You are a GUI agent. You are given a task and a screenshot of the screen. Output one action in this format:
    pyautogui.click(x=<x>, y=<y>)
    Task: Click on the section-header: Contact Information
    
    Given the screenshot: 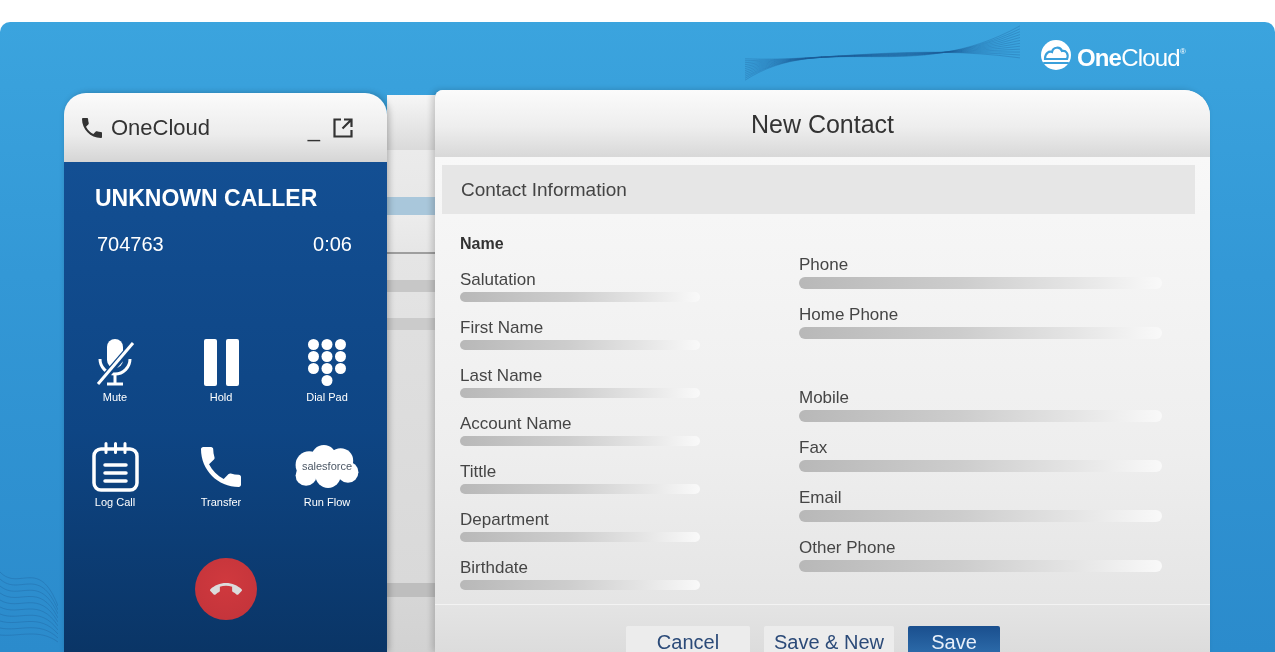 What is the action you would take?
    pyautogui.click(x=818, y=189)
    